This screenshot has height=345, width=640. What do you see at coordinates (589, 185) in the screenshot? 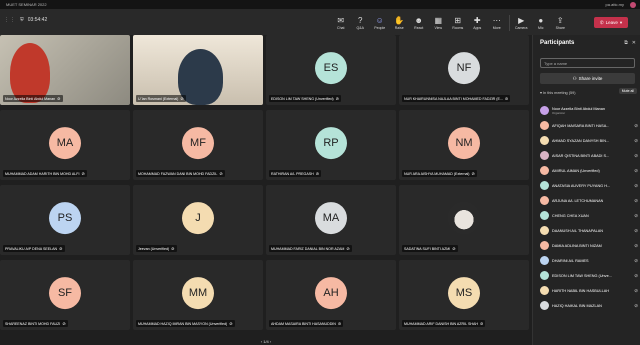
I see `participant-list-item: ANATASIA AUVERY PUYANG H... ⊘` at bounding box center [589, 185].